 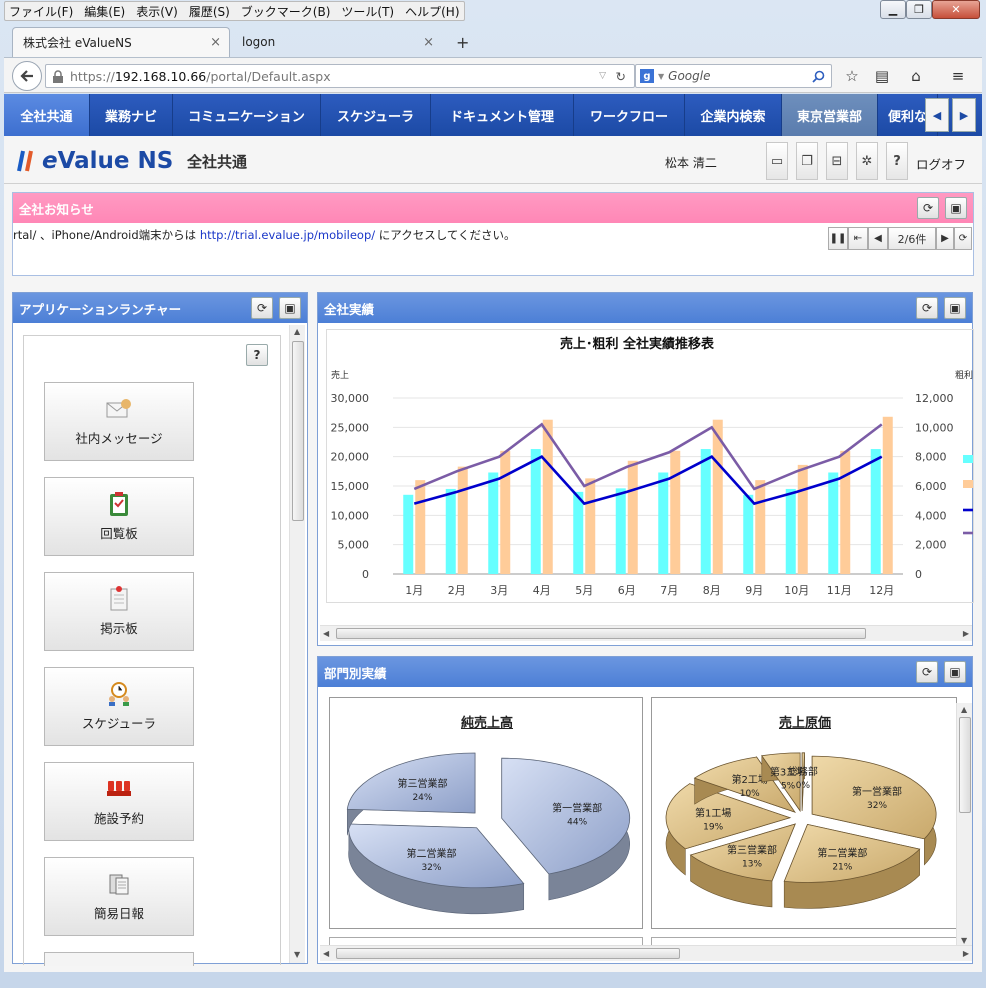 What do you see at coordinates (376, 115) in the screenshot?
I see `nav-scheduler: スケジューラ` at bounding box center [376, 115].